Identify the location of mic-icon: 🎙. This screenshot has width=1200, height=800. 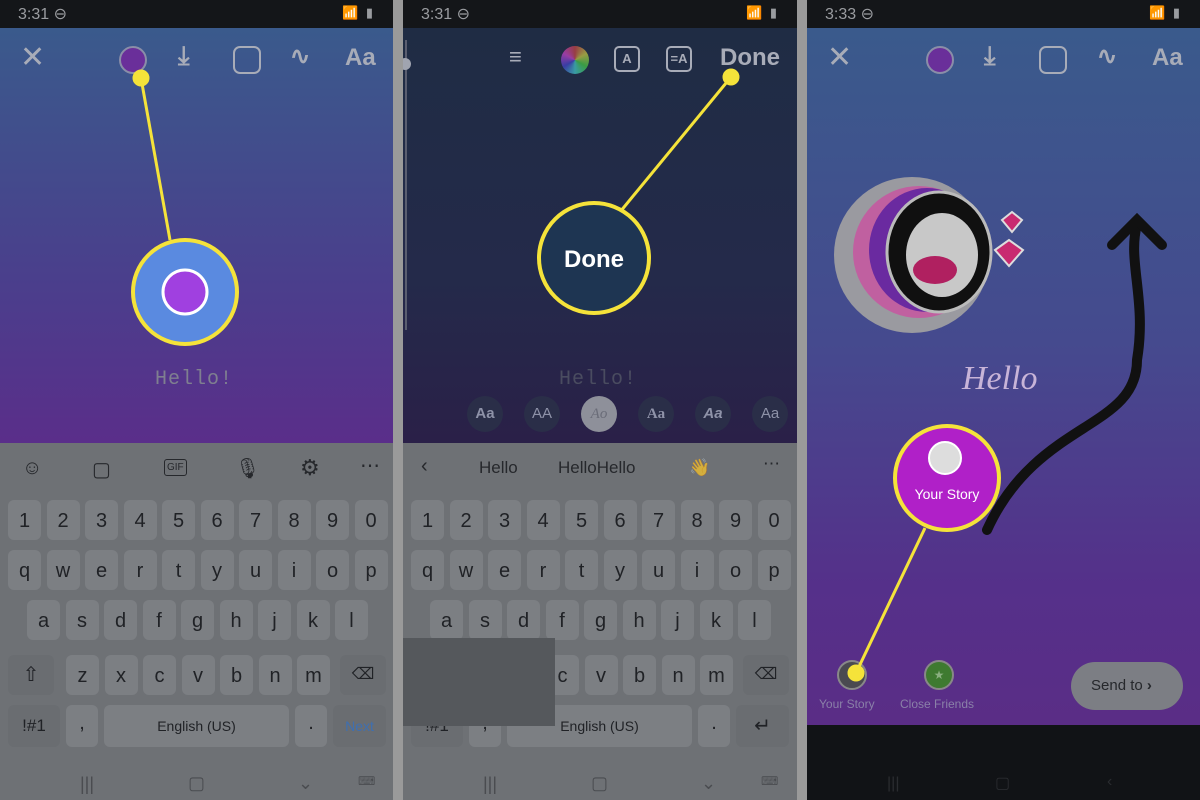
(247, 468).